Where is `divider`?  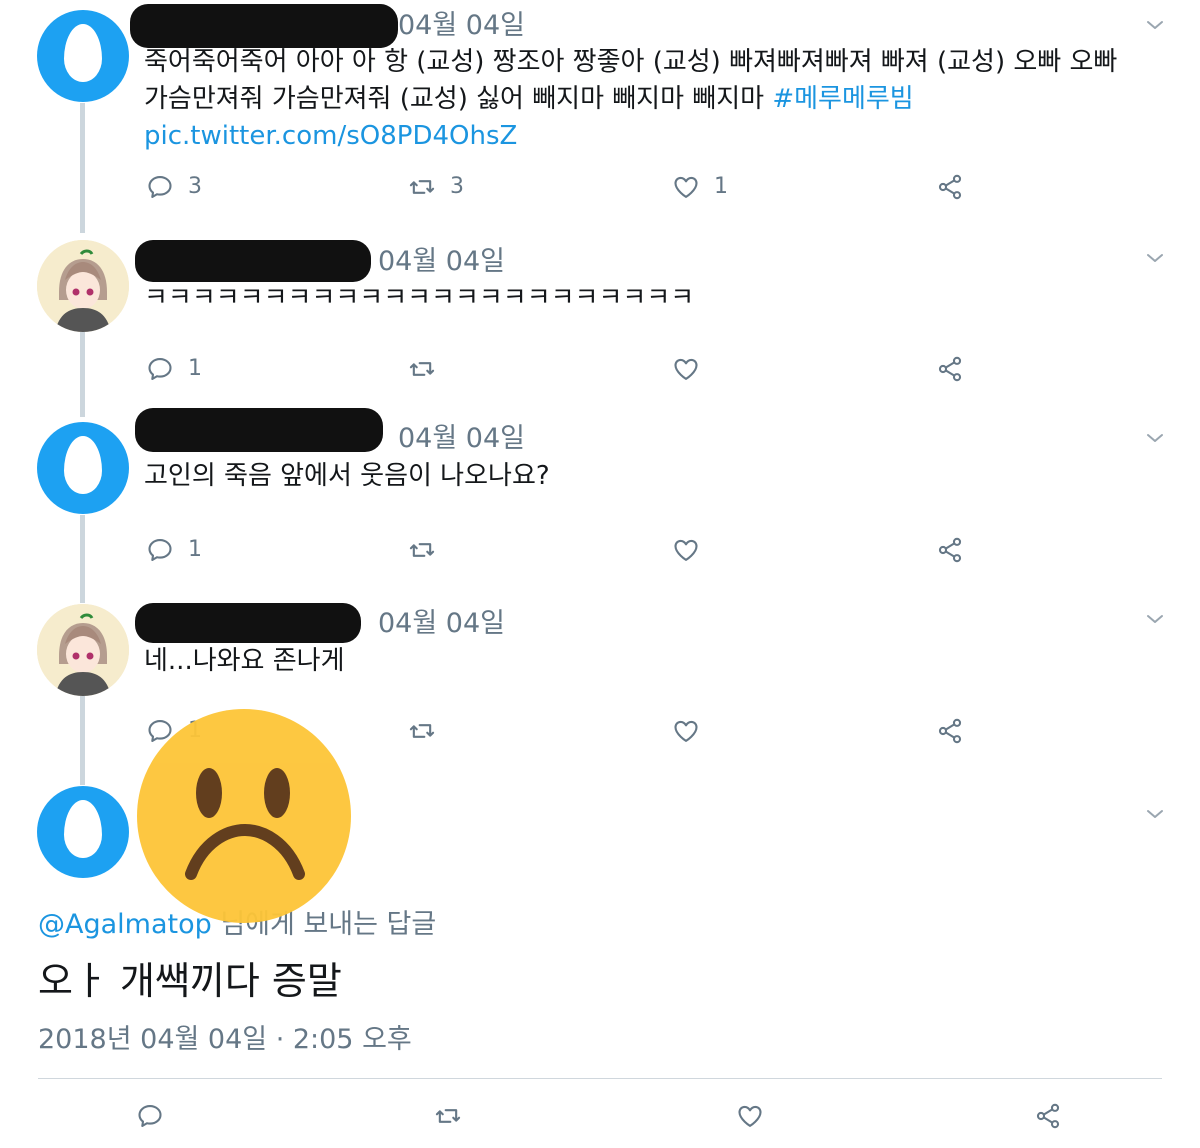 divider is located at coordinates (600, 1078).